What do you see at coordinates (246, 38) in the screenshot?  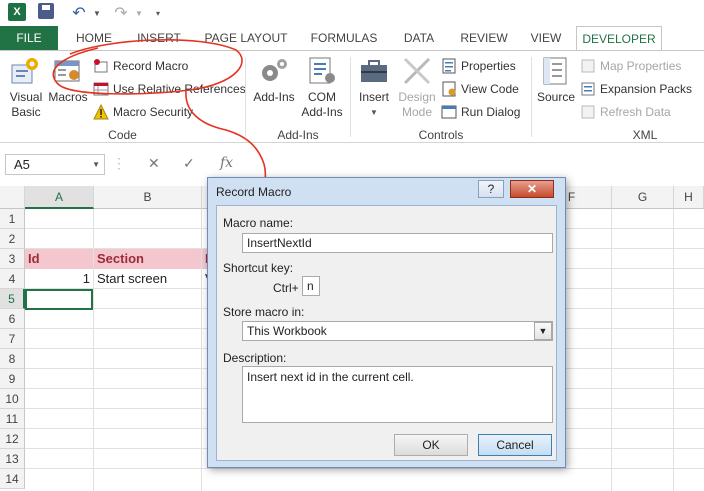 I see `tab-page-layout: PAGE LAYOUT` at bounding box center [246, 38].